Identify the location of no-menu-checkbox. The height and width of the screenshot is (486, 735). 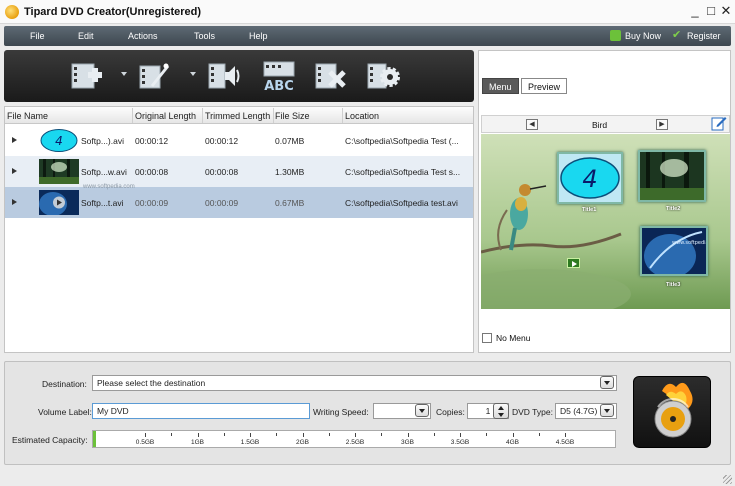
(487, 338).